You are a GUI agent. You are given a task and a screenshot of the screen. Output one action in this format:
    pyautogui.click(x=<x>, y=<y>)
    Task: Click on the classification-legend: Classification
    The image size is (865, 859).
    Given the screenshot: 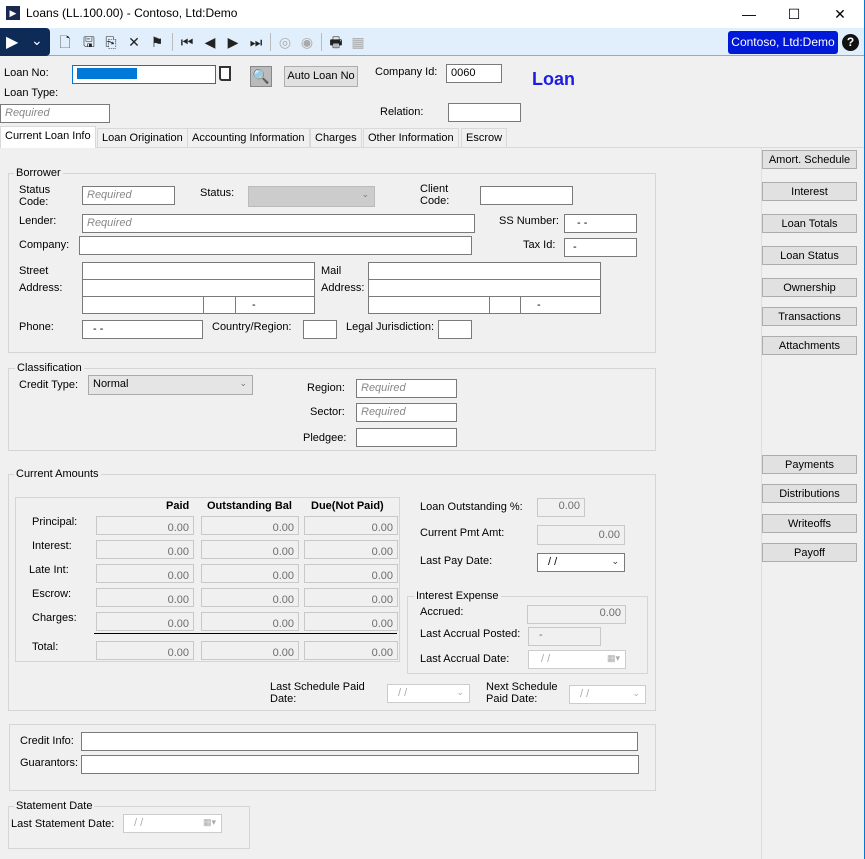 What is the action you would take?
    pyautogui.click(x=49, y=368)
    